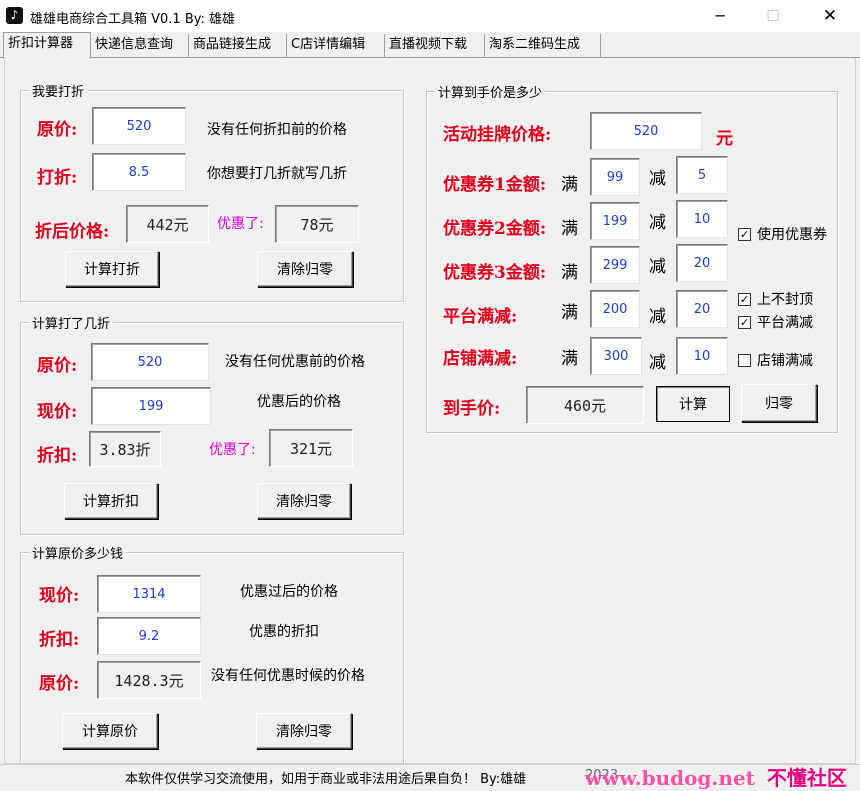 The height and width of the screenshot is (791, 860). What do you see at coordinates (615, 221) in the screenshot?
I see `coupon2-full-input: 199` at bounding box center [615, 221].